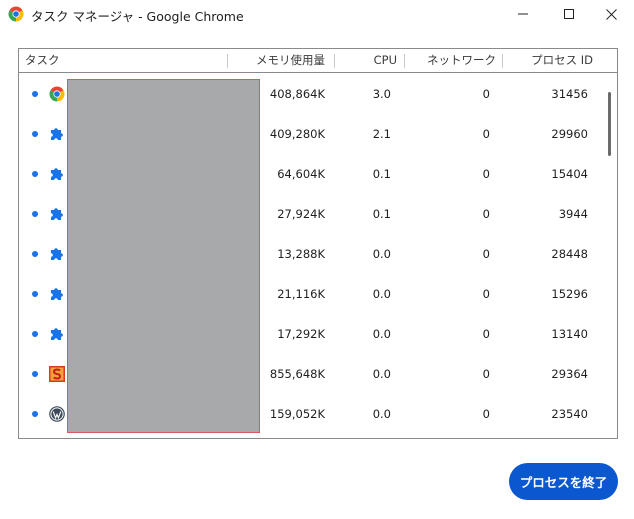 This screenshot has height=519, width=634. I want to click on vertical-scrollbar, so click(610, 256).